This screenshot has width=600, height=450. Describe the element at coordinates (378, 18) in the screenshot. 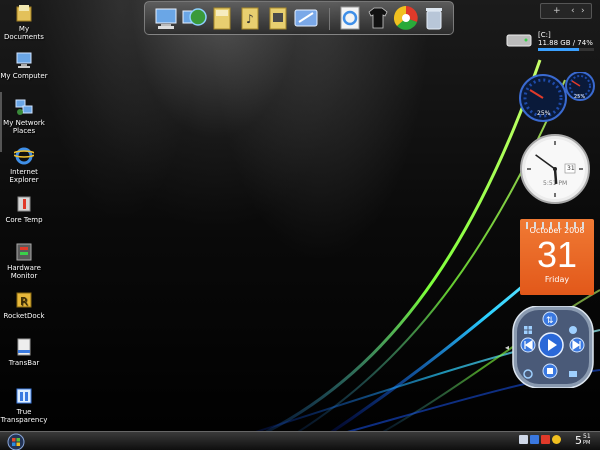

I see `tshirt-icon` at that location.